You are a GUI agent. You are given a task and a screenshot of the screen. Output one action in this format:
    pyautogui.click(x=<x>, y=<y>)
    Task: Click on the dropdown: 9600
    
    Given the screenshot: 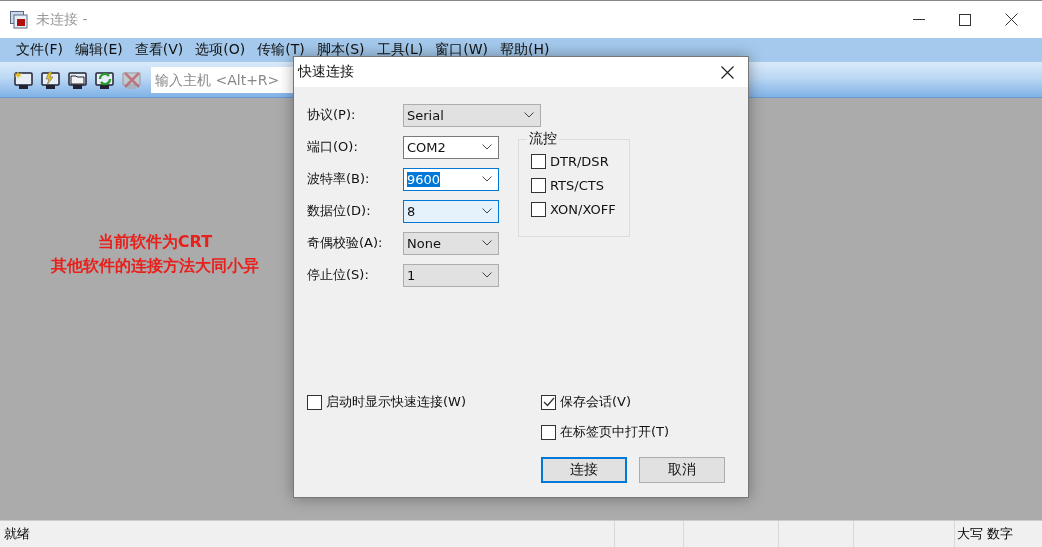 What is the action you would take?
    pyautogui.click(x=451, y=179)
    